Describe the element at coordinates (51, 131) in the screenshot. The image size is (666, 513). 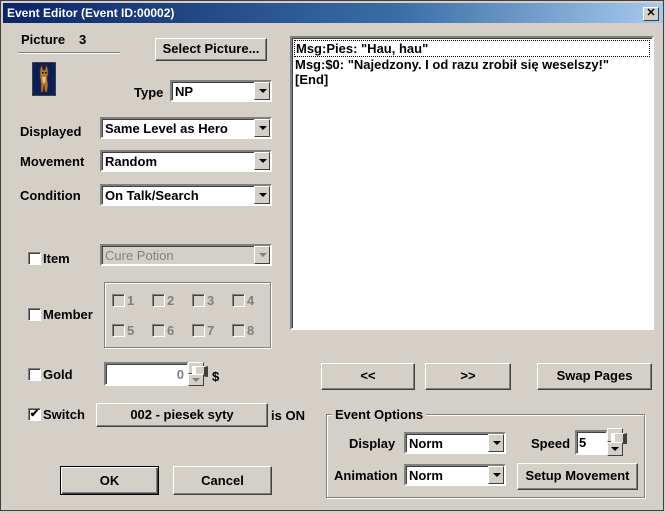
I see `displayed-label: Displayed` at that location.